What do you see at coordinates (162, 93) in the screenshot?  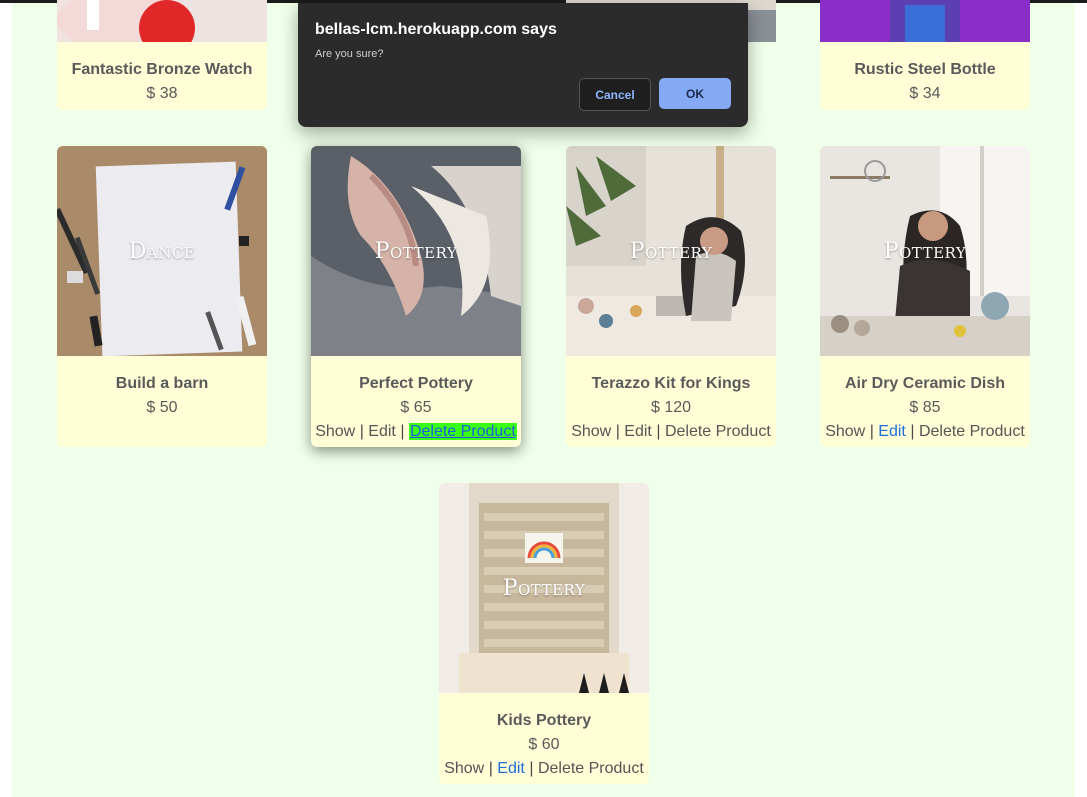 I see `product-price: $ 38` at bounding box center [162, 93].